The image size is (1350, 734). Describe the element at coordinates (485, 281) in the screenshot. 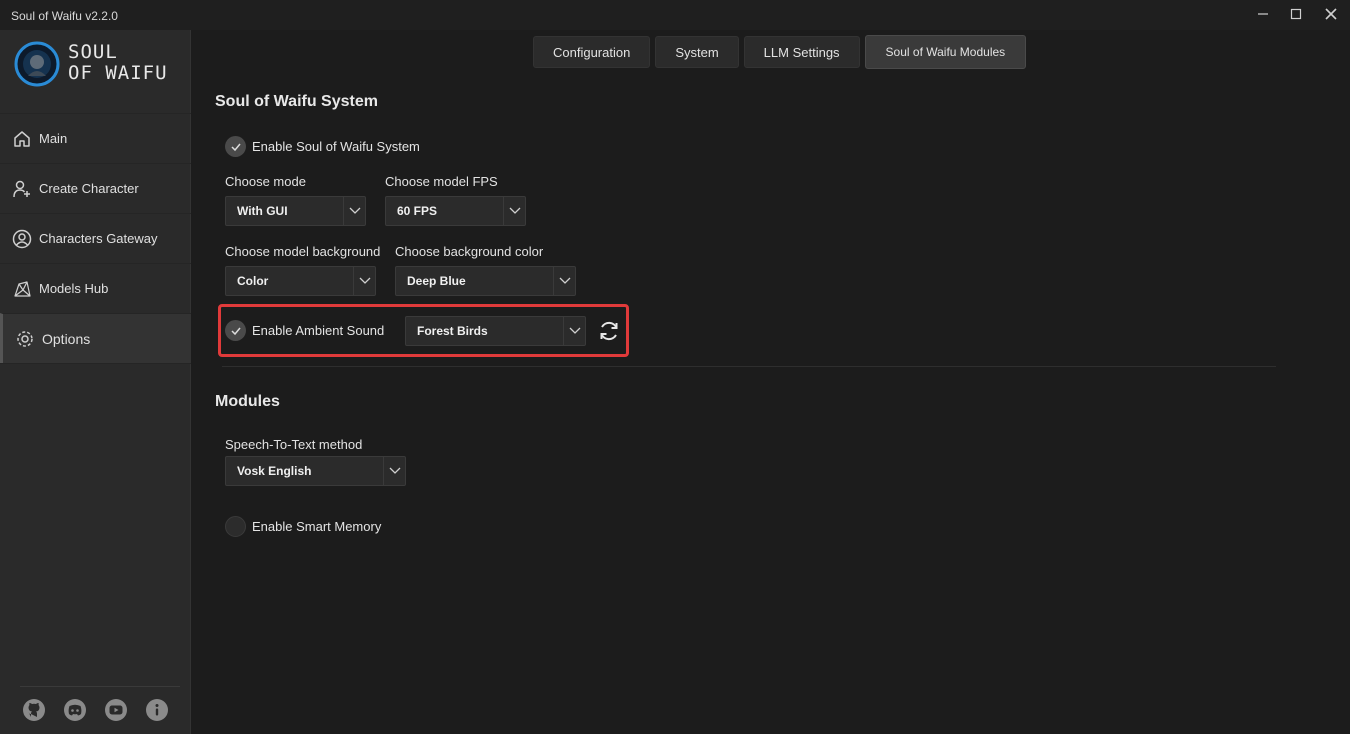

I see `bgcolor-select: Deep Blue` at that location.